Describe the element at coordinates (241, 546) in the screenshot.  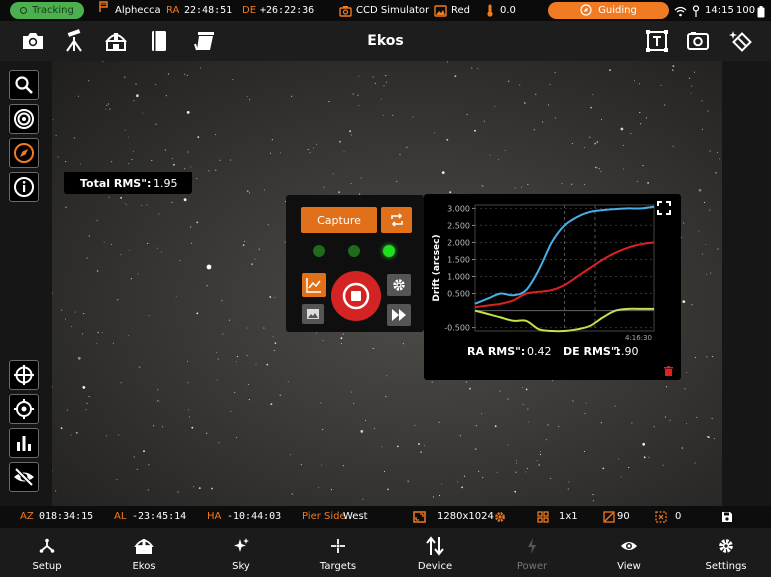
I see `sky-icon` at that location.